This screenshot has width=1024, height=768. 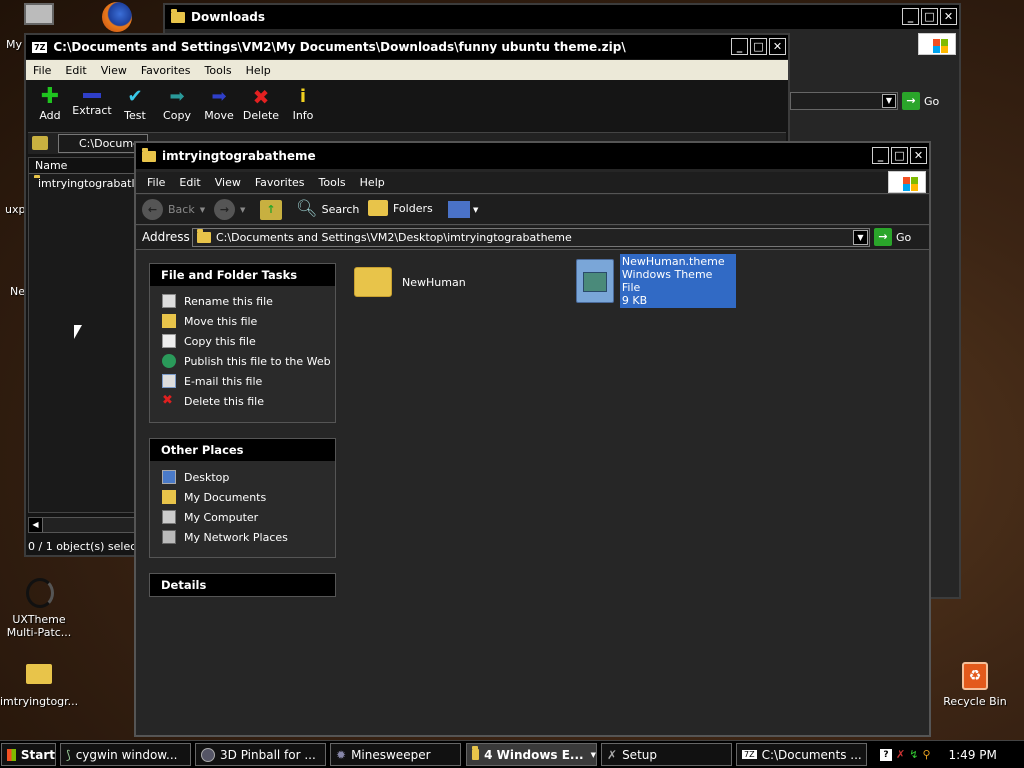 I want to click on forward-button: → ▼, so click(x=229, y=209).